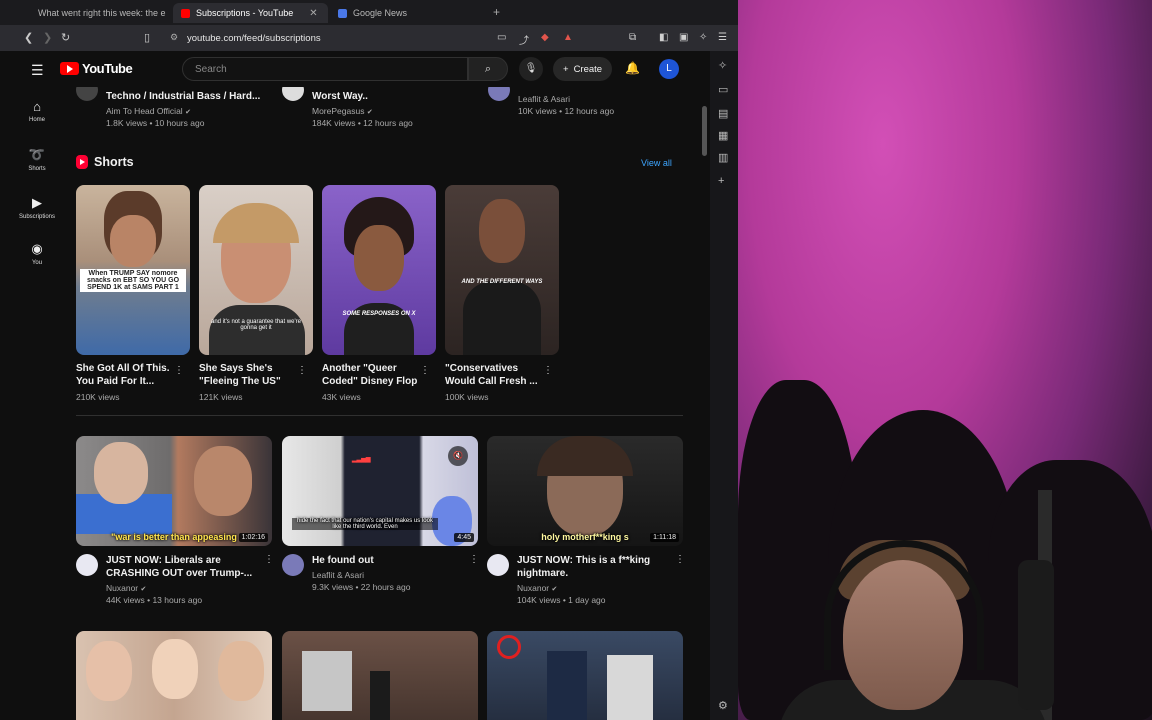  I want to click on brave-shield-icon: ◆, so click(545, 37).